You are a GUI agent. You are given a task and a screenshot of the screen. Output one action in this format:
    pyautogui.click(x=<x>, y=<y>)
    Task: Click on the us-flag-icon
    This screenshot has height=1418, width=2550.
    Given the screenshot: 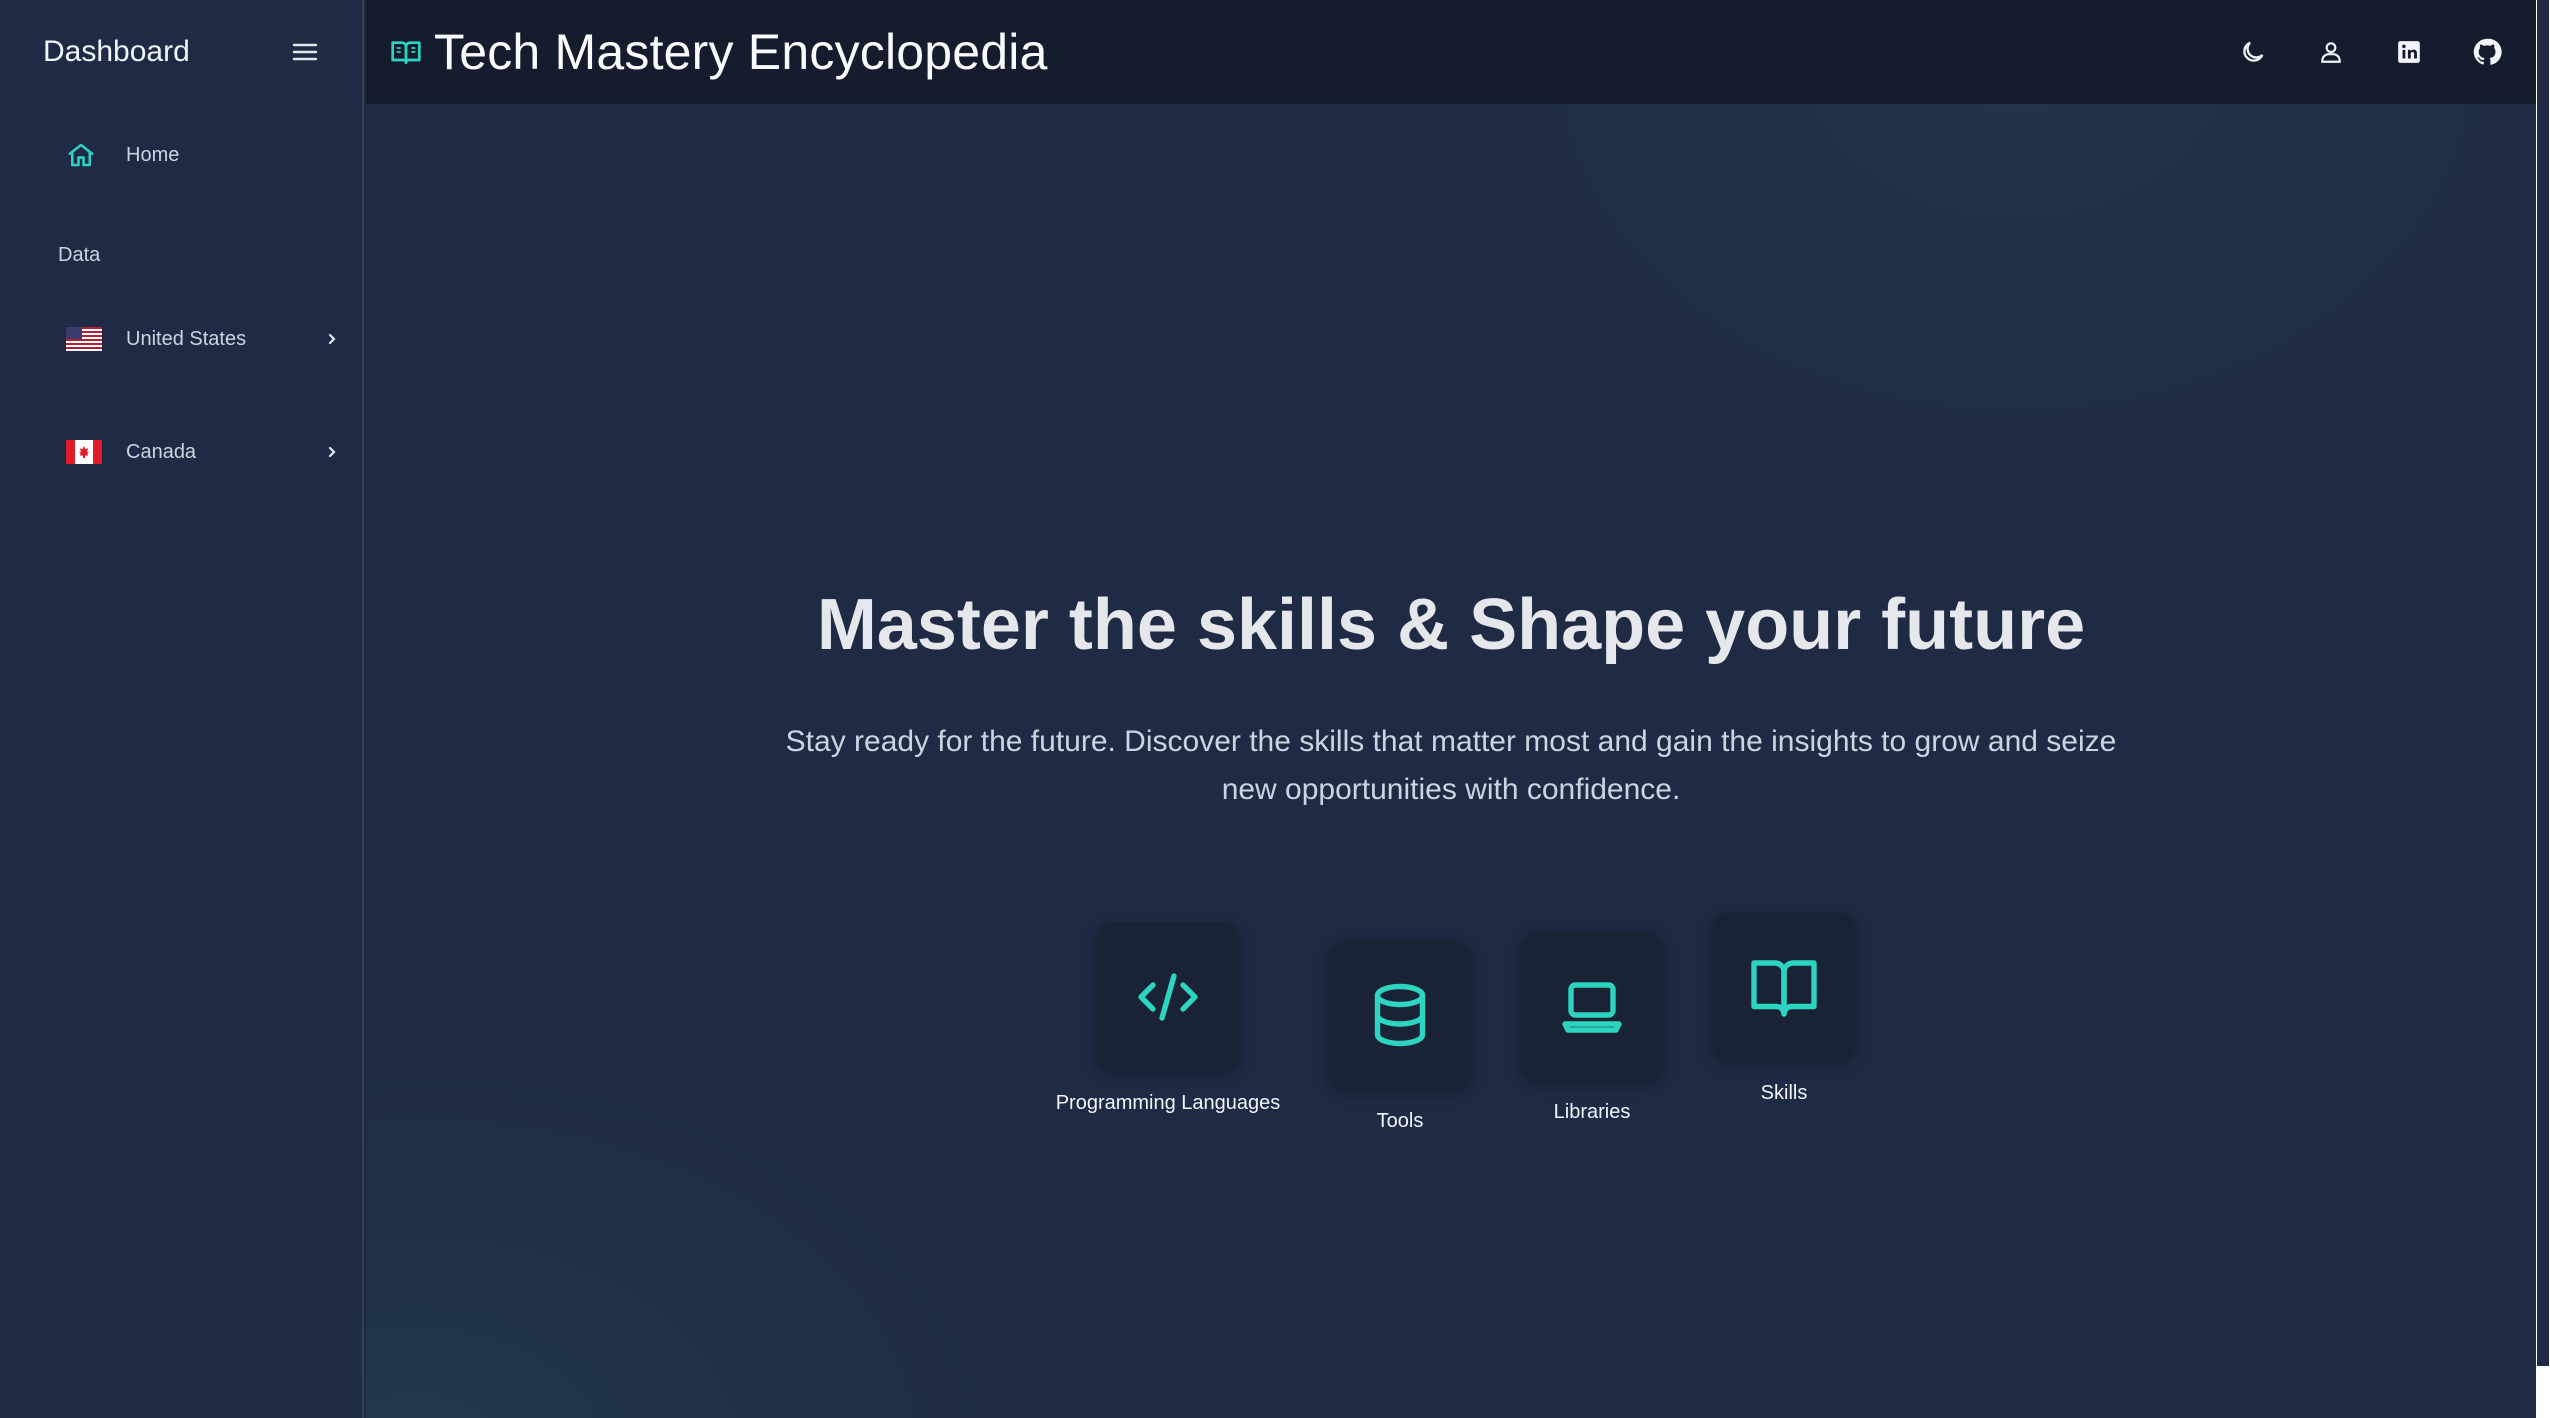 What is the action you would take?
    pyautogui.click(x=84, y=339)
    